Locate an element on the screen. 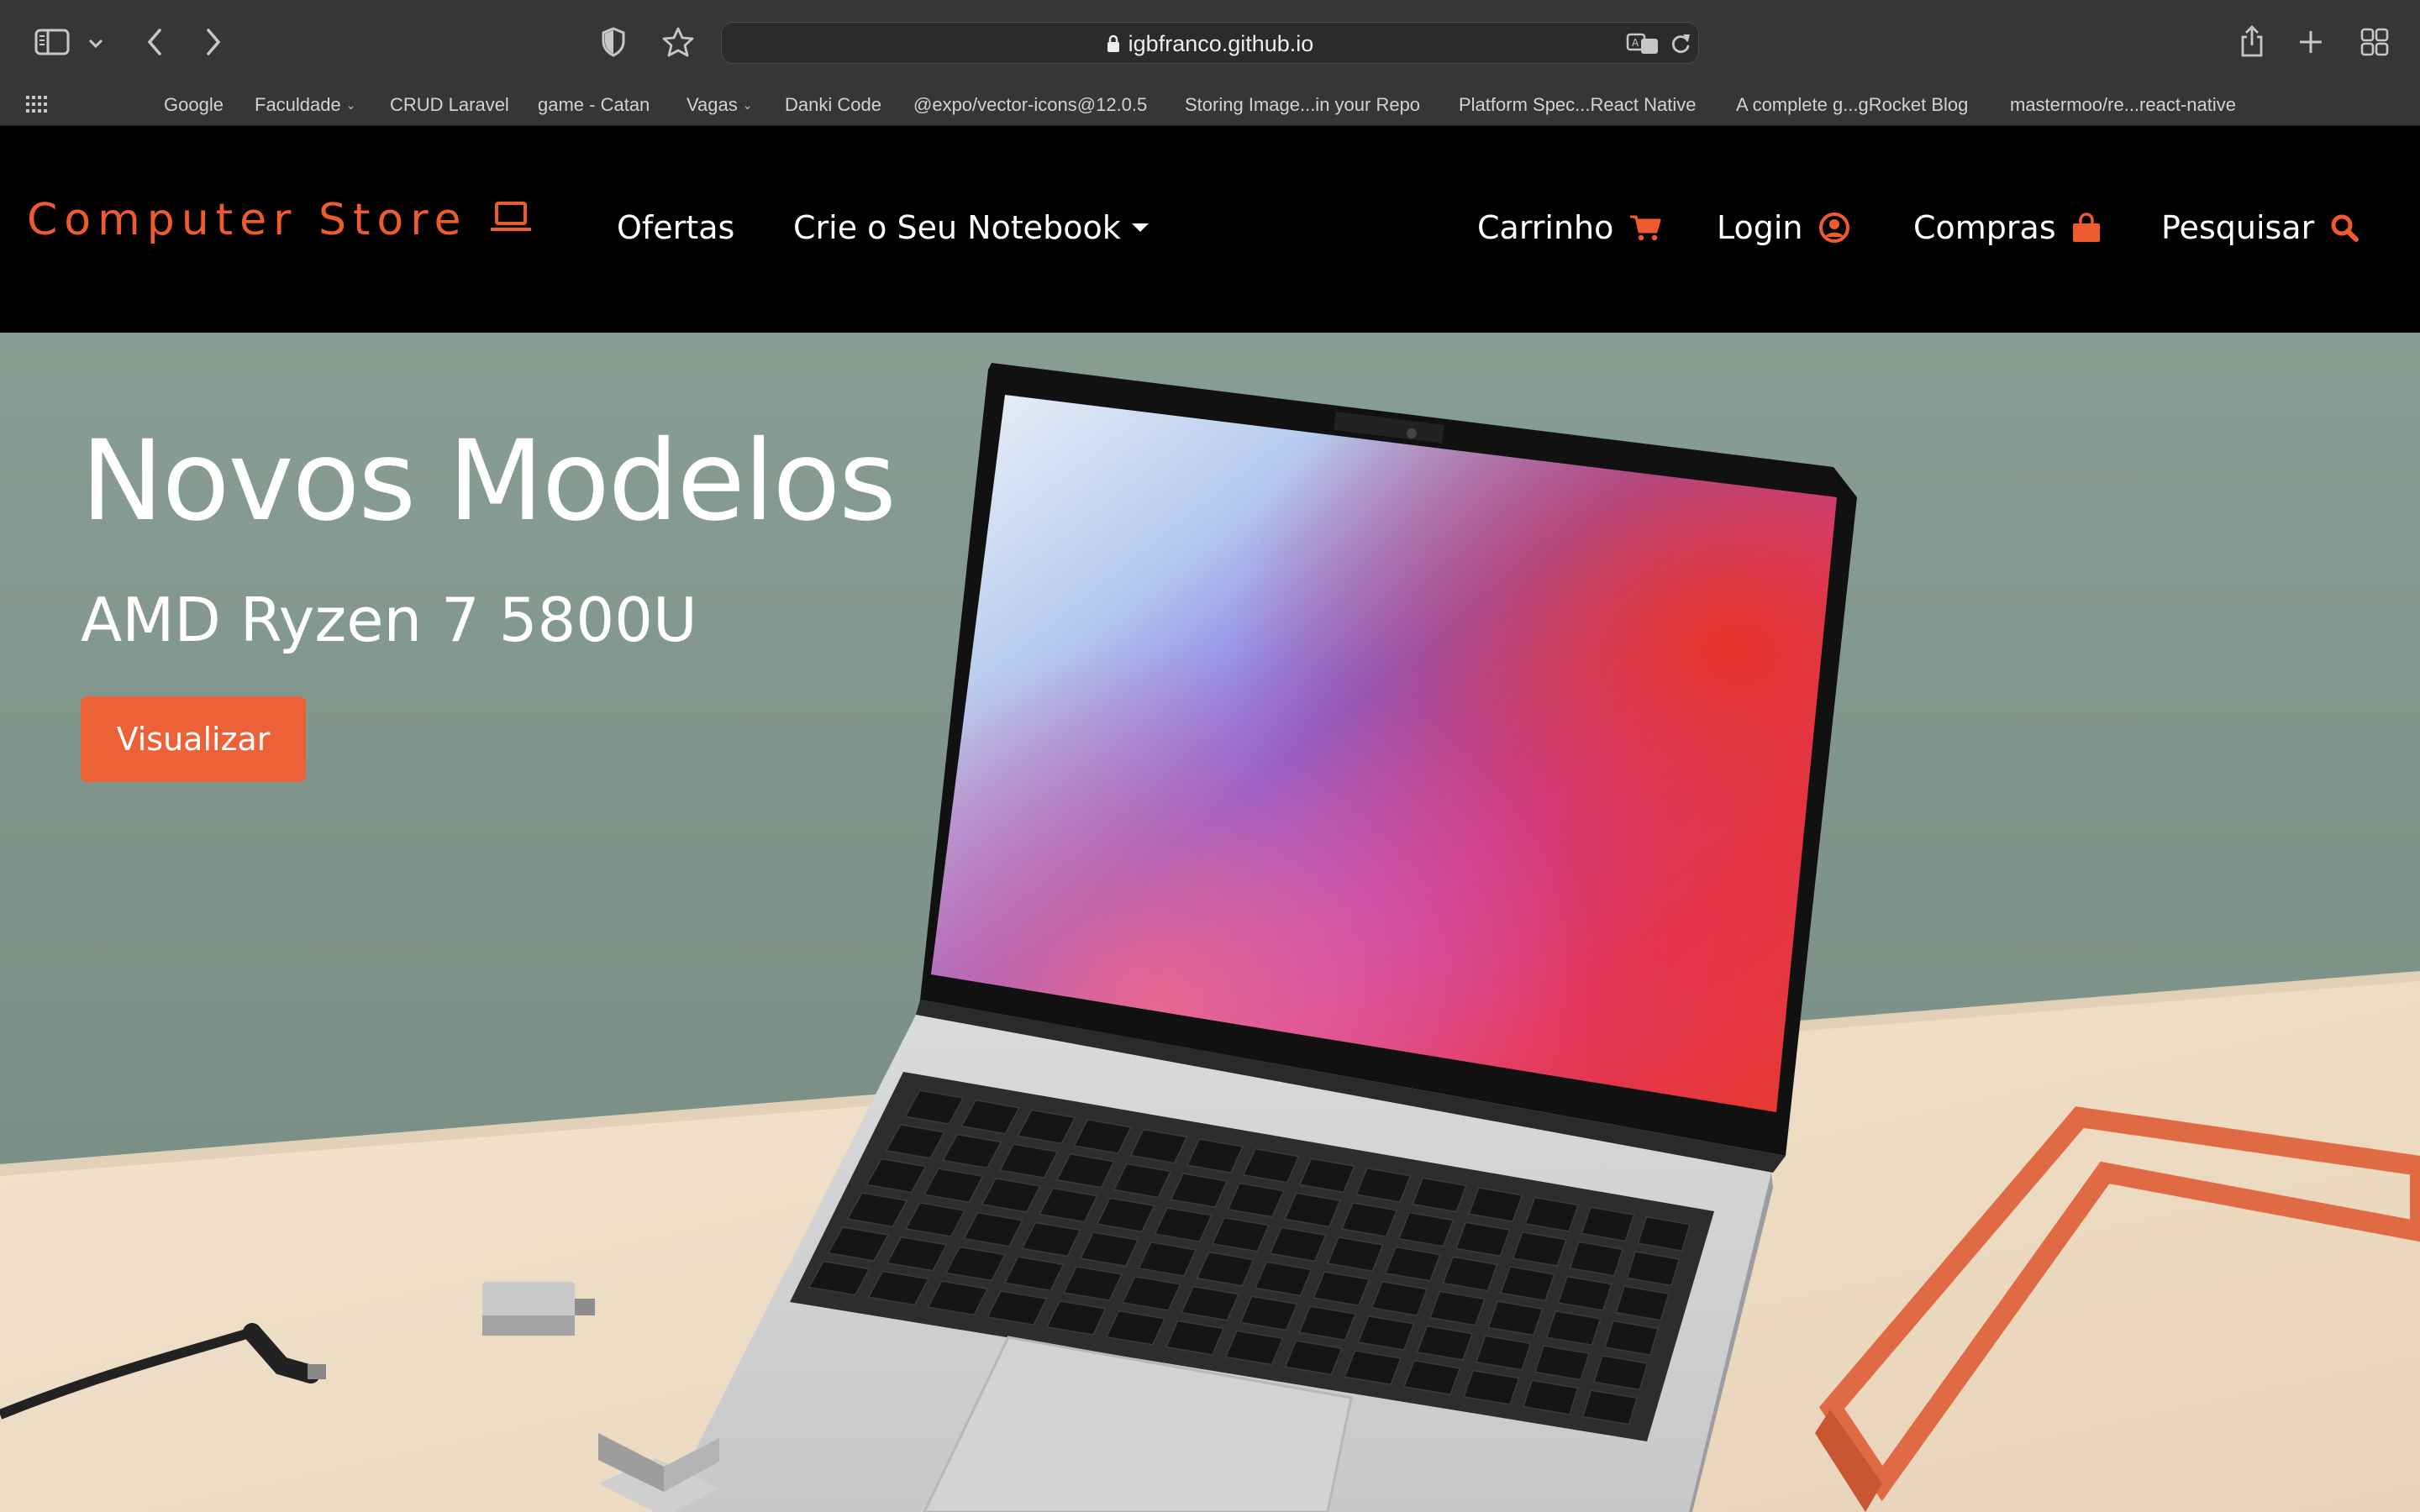  bookmark-label: CRUD Laravel is located at coordinates (450, 104).